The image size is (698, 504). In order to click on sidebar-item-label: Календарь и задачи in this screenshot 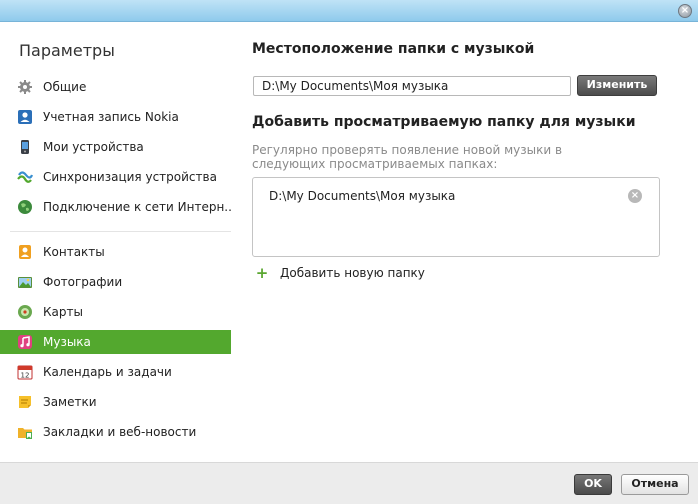, I will do `click(107, 372)`.